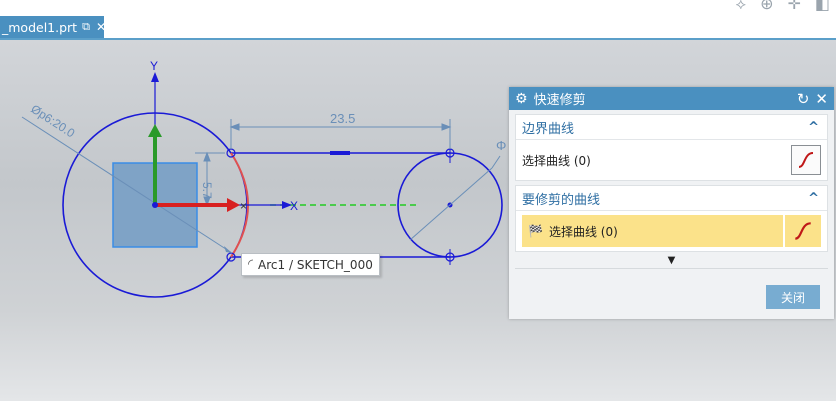 The width and height of the screenshot is (836, 401). What do you see at coordinates (740, 6) in the screenshot?
I see `snap-icon: ⟡` at bounding box center [740, 6].